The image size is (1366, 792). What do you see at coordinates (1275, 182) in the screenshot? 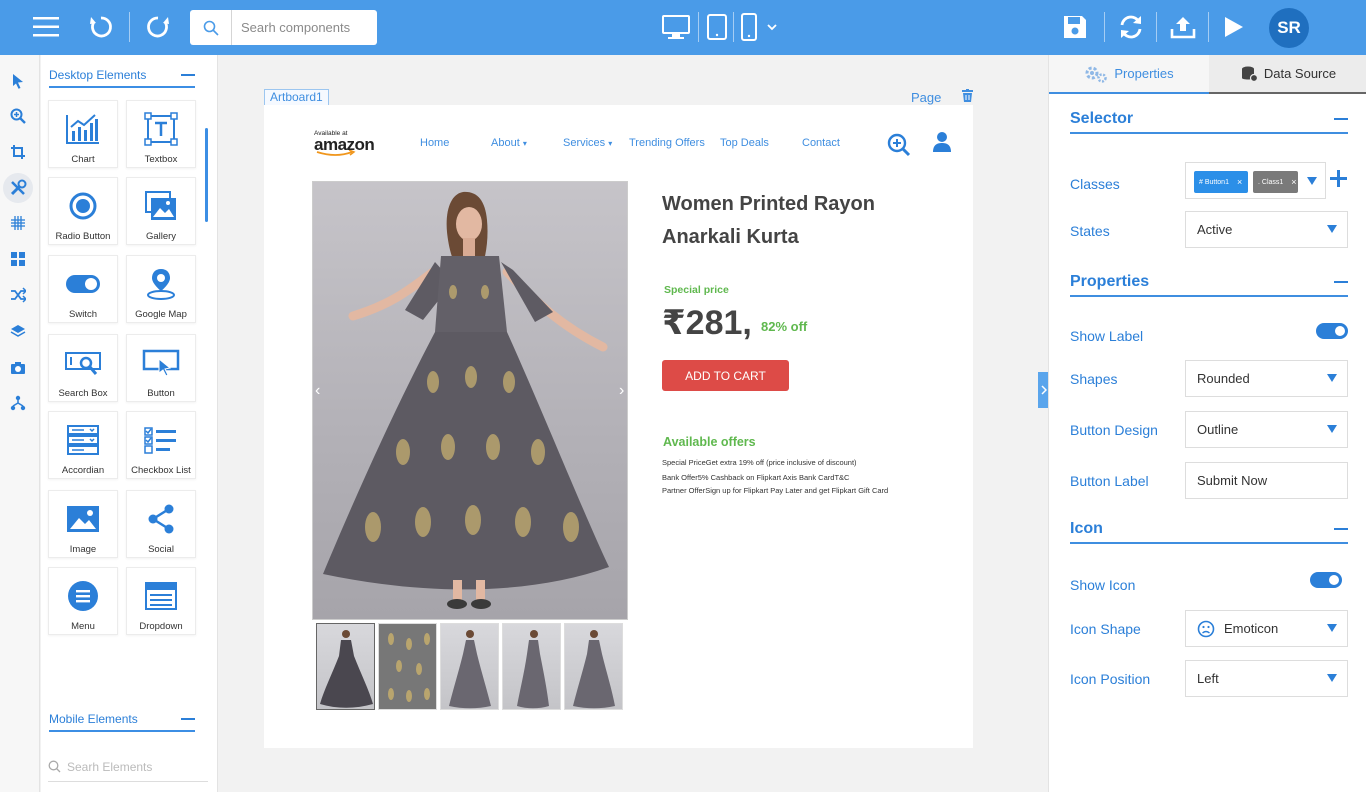
I see `class-chip: . Class1 ×` at bounding box center [1275, 182].